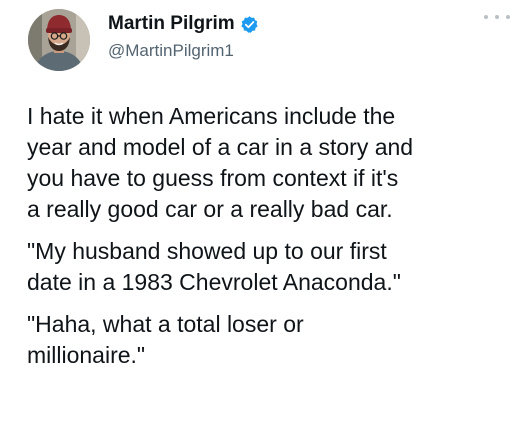  I want to click on avatar-image, so click(59, 40).